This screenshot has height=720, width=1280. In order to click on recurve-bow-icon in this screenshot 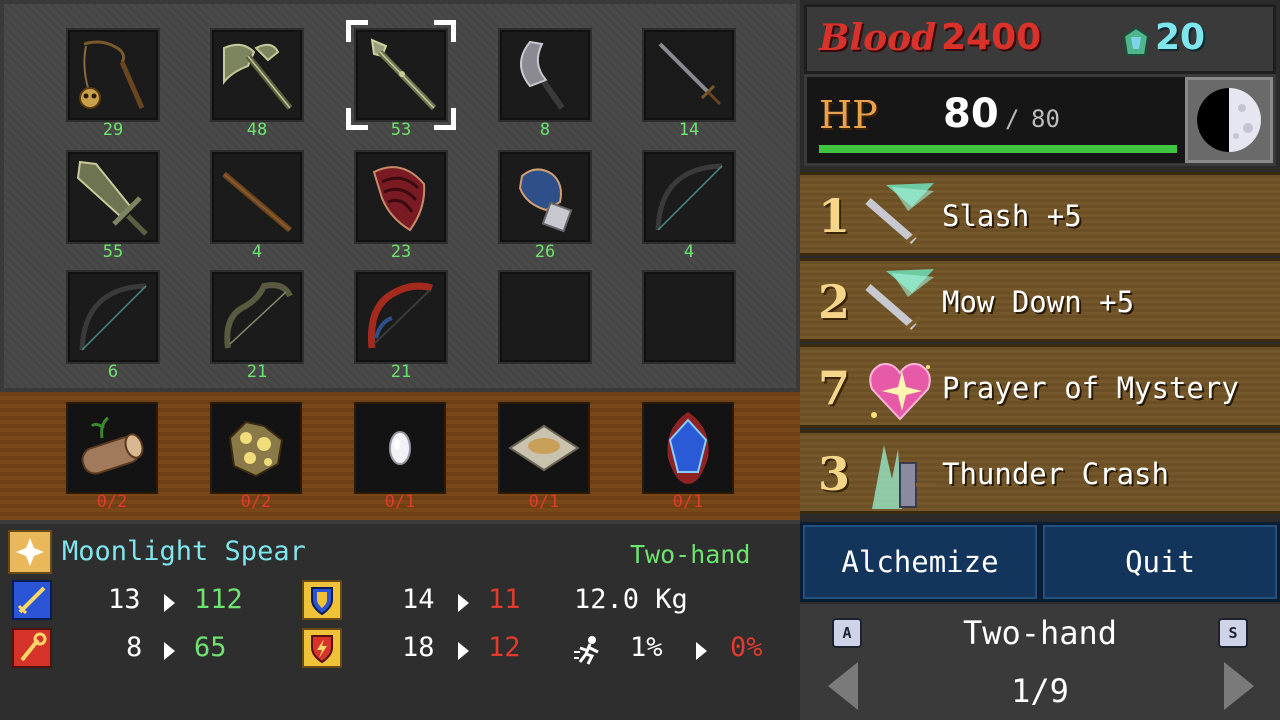, I will do `click(257, 317)`.